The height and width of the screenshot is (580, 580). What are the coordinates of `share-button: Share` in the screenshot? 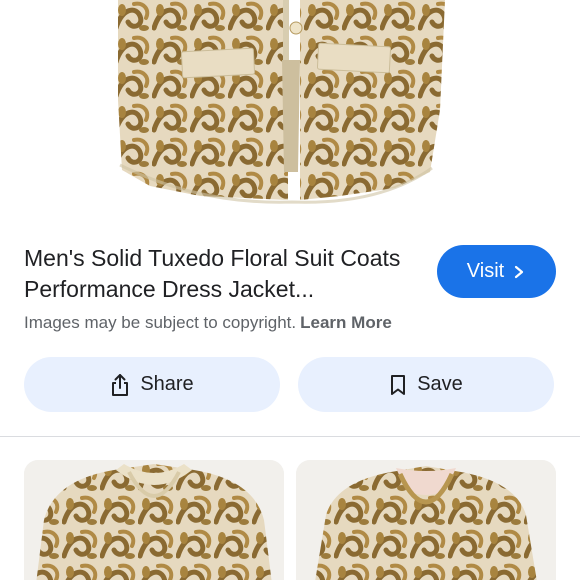 It's located at (152, 384).